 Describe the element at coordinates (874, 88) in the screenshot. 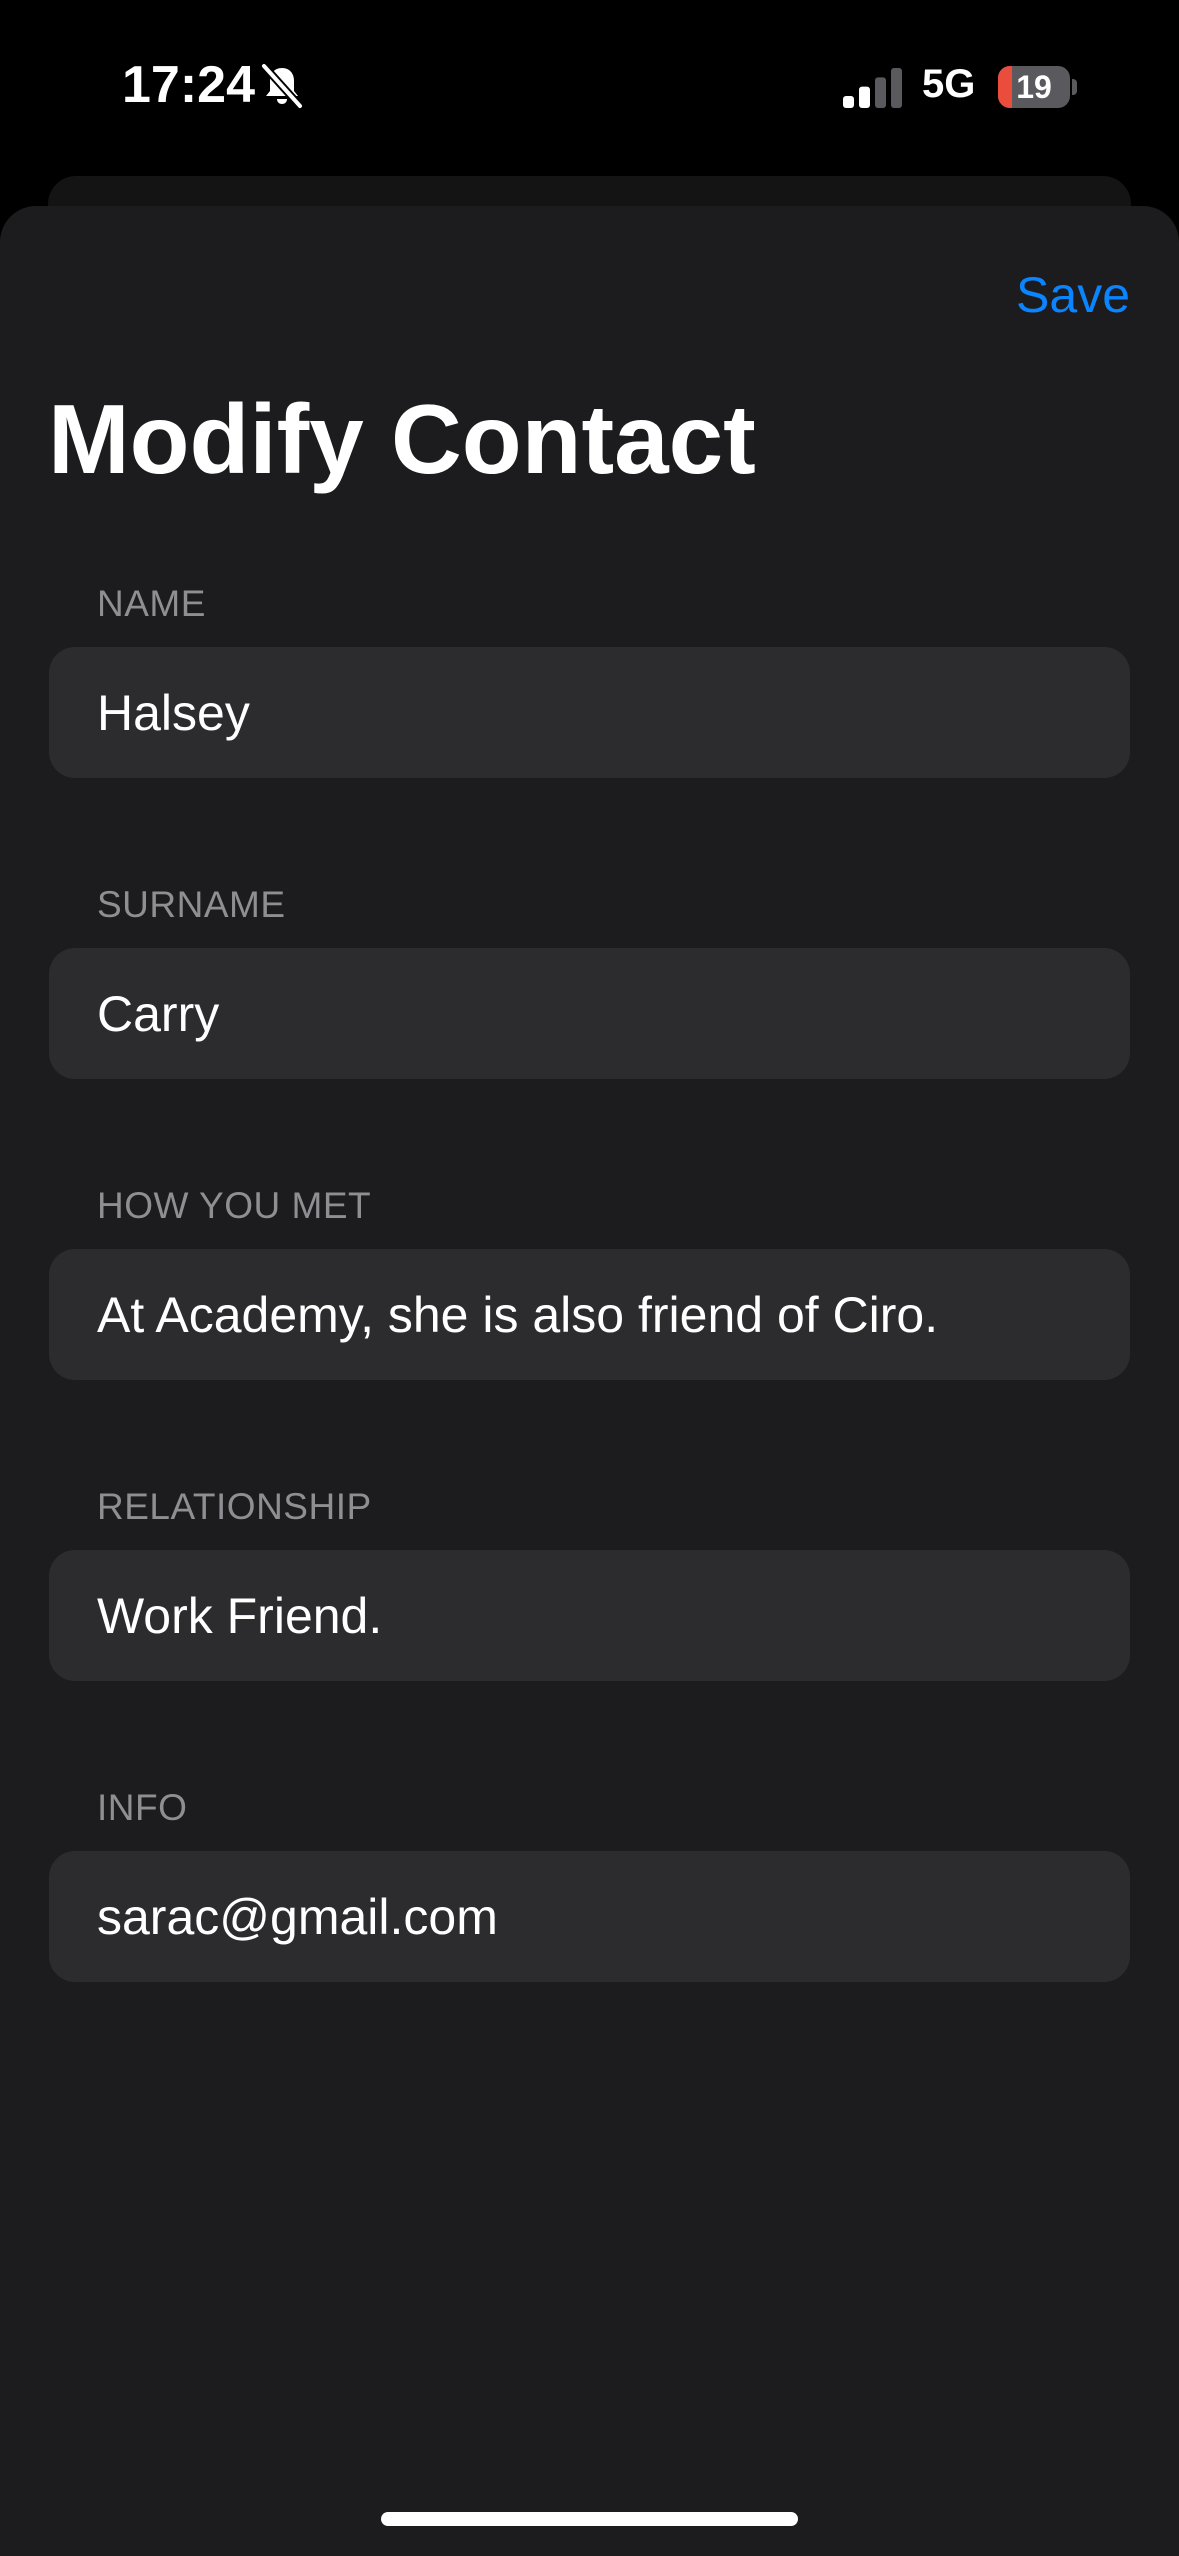

I see `cellular-signal-icon` at that location.